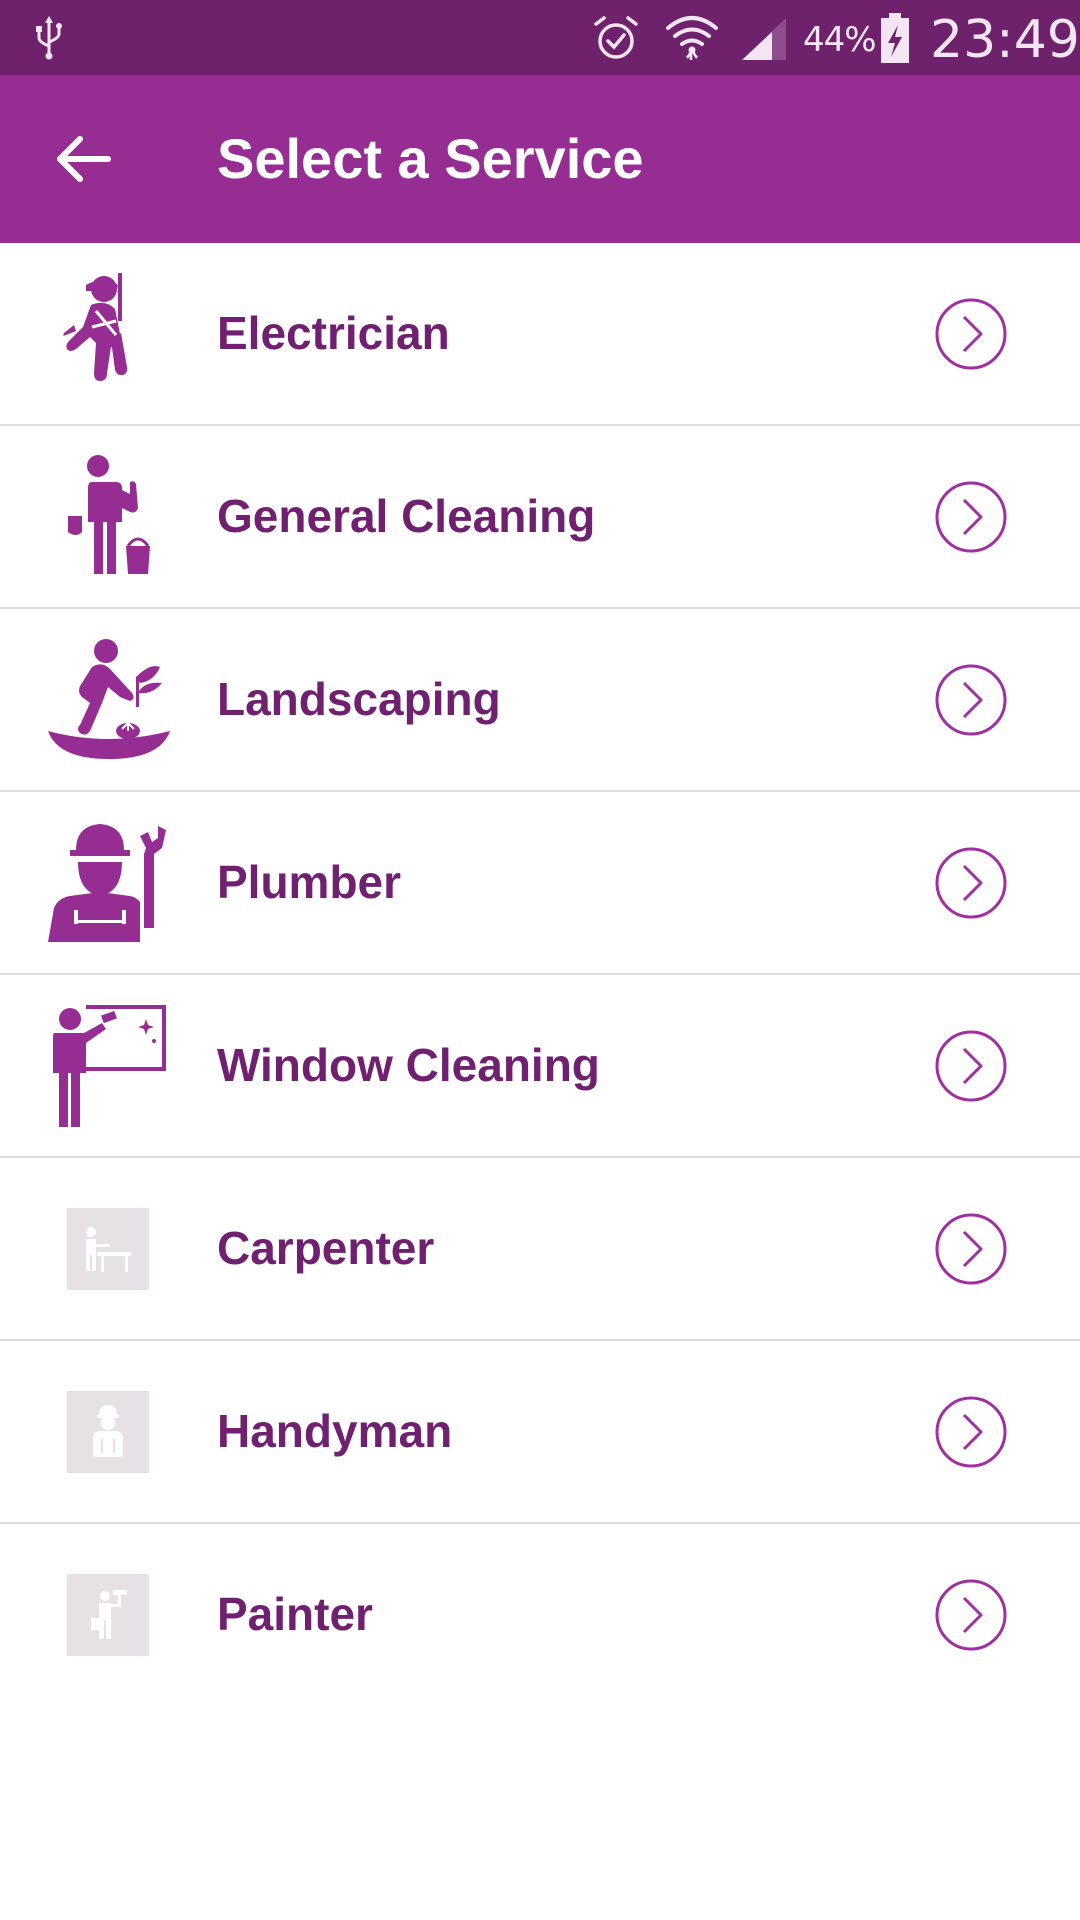  What do you see at coordinates (616, 37) in the screenshot?
I see `alarm-icon` at bounding box center [616, 37].